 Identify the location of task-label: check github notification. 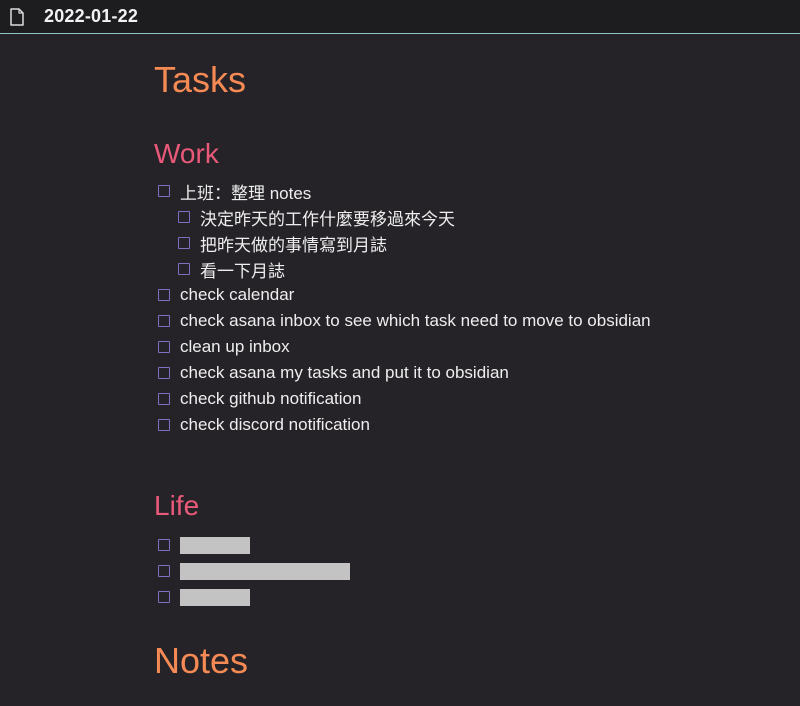
(271, 398).